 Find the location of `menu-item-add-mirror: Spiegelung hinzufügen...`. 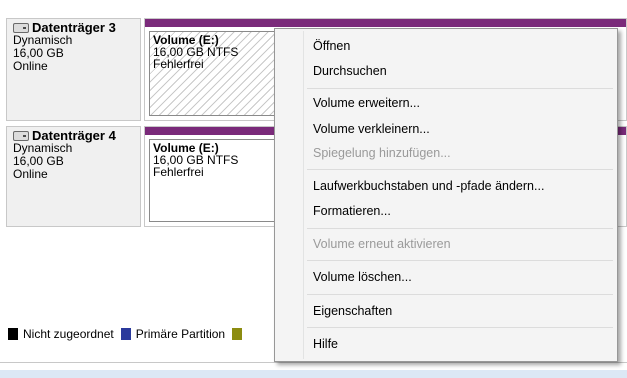

menu-item-add-mirror: Spiegelung hinzufügen... is located at coordinates (382, 153).